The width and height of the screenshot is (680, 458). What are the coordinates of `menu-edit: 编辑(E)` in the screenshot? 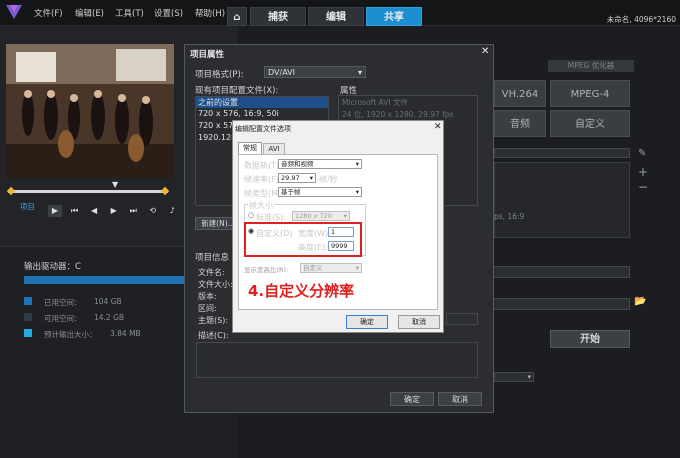 It's located at (89, 13).